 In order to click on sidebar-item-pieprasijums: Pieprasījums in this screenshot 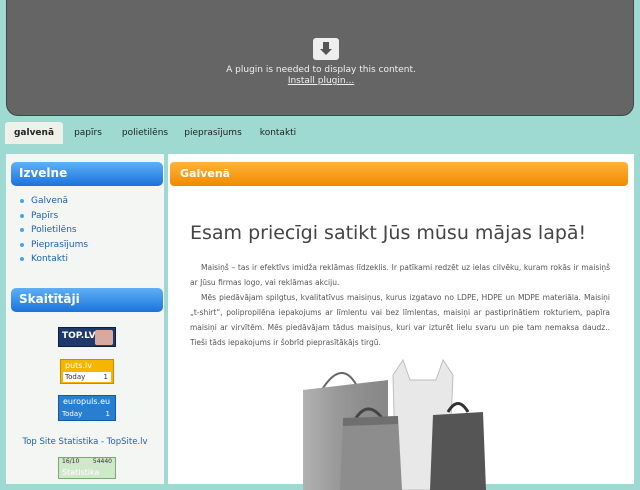, I will do `click(54, 245)`.